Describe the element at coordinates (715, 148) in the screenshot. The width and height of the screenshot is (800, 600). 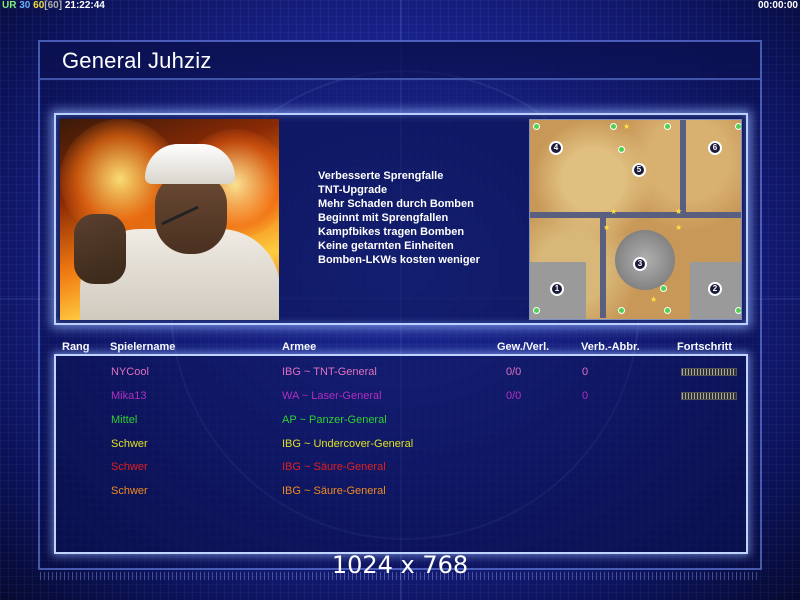
I see `start-slot-6: 6` at that location.